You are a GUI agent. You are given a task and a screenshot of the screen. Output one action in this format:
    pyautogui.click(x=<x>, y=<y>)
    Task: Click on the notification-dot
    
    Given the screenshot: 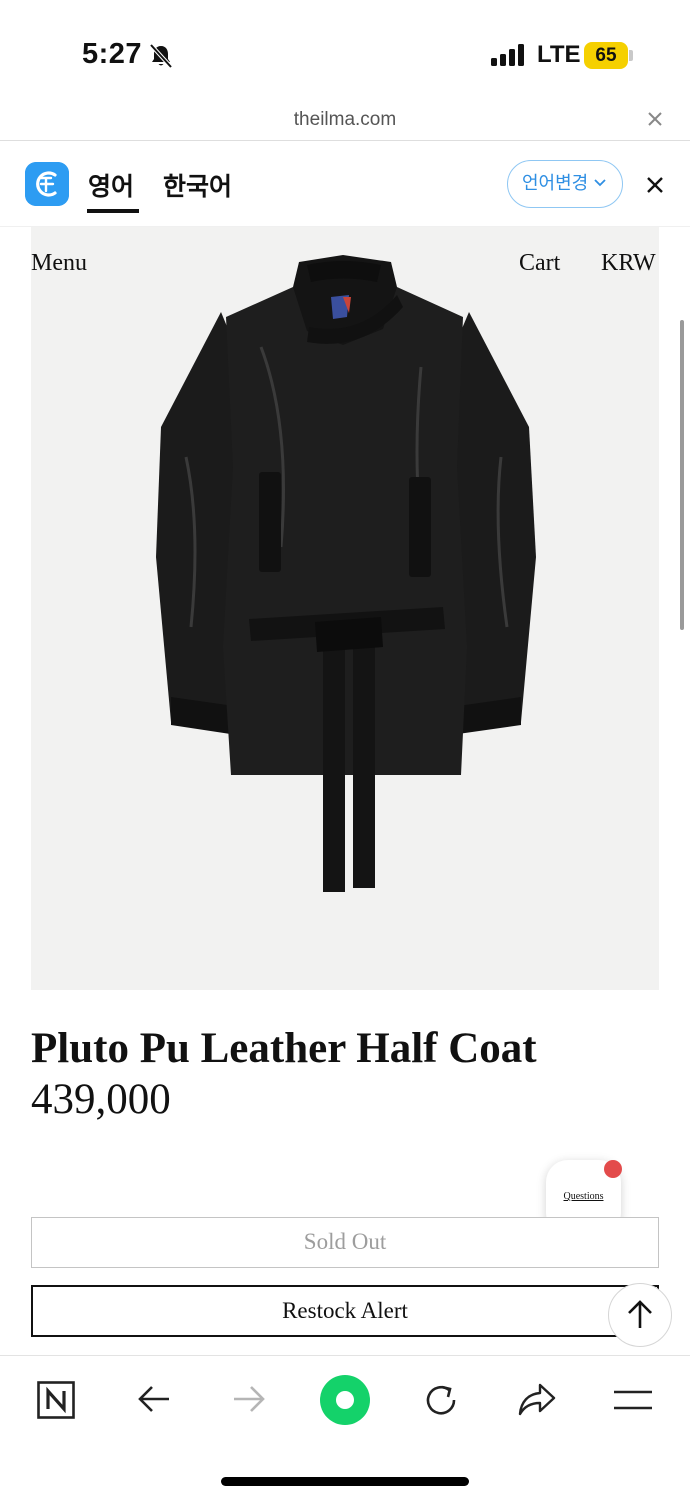 What is the action you would take?
    pyautogui.click(x=613, y=1169)
    